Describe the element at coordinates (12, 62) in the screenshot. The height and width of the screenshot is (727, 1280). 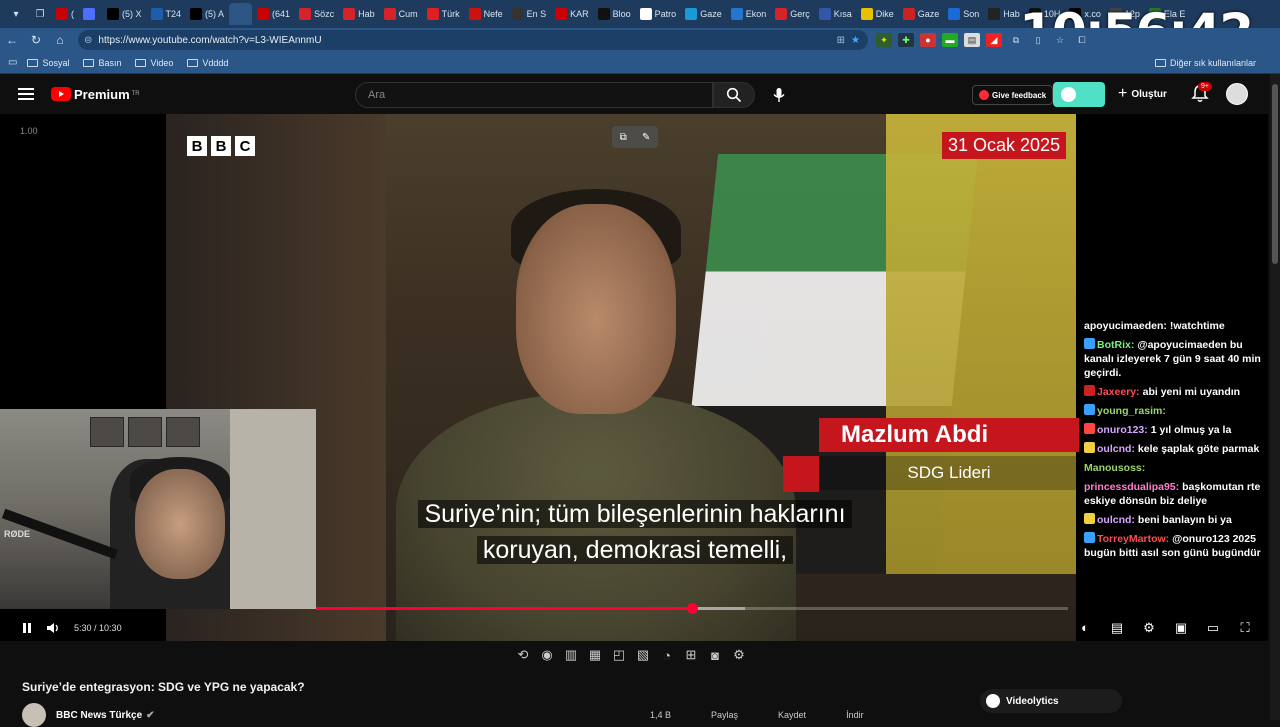
I see `sidebar-toggle-icon: ▭` at that location.